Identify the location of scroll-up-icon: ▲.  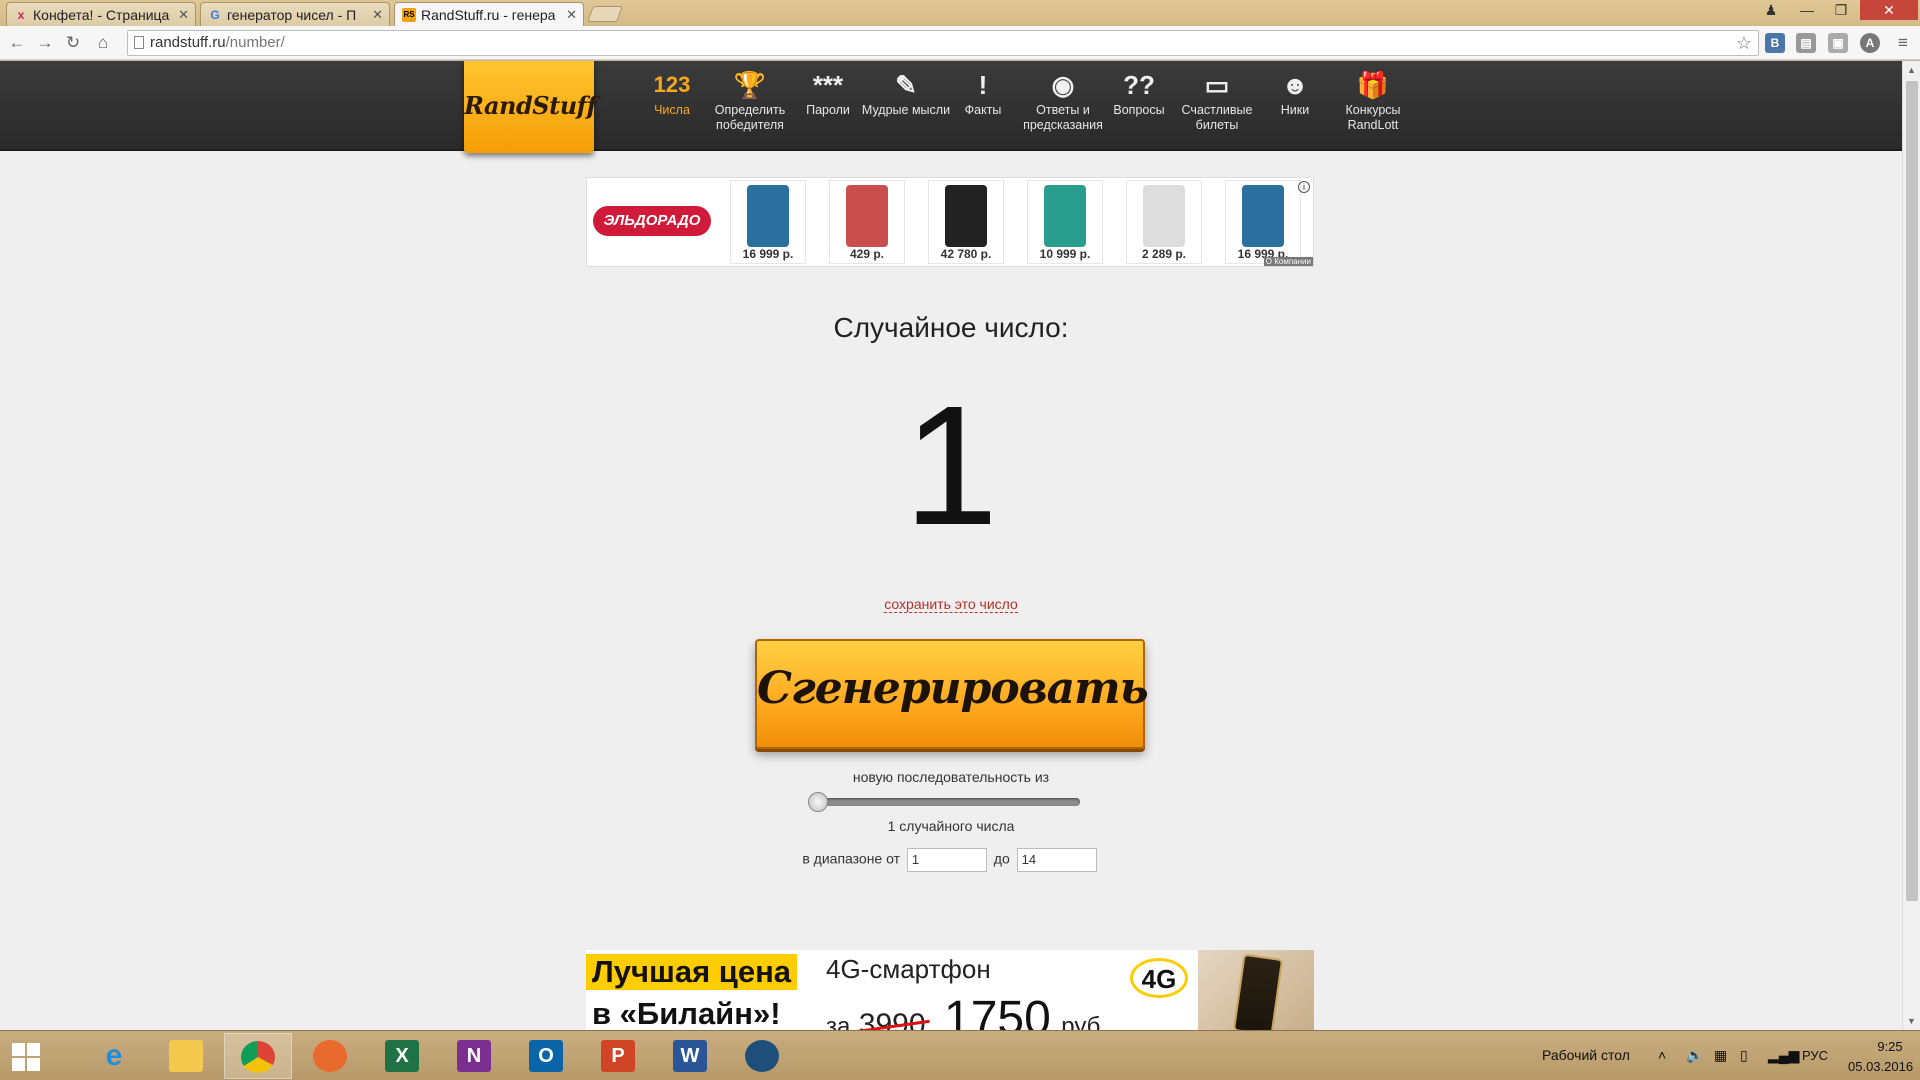
(1911, 70).